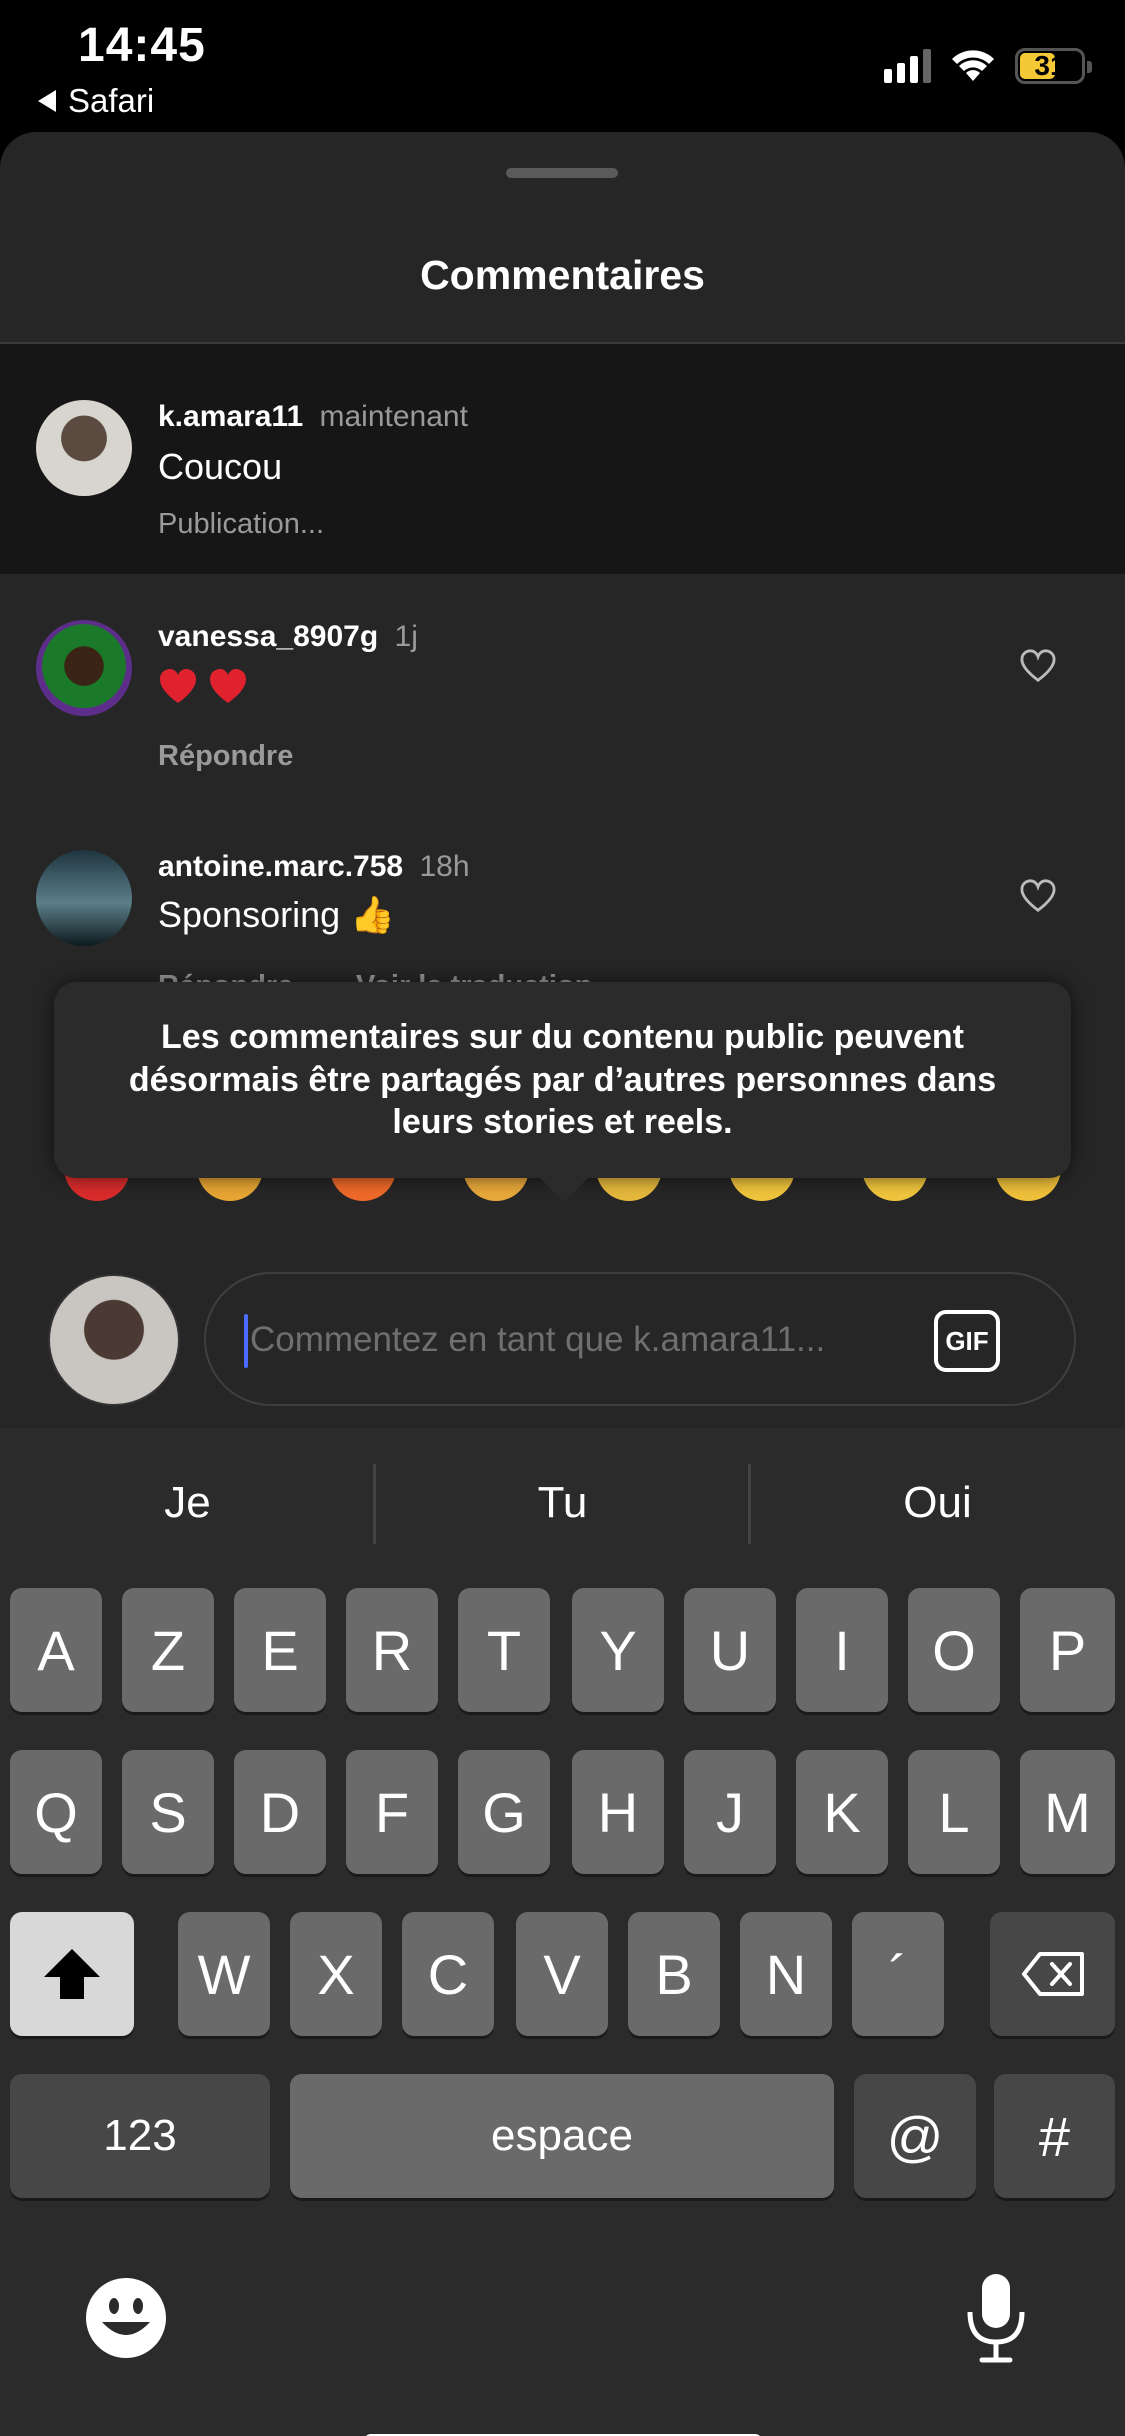  I want to click on comment-username: vanessa_8907g, so click(268, 636).